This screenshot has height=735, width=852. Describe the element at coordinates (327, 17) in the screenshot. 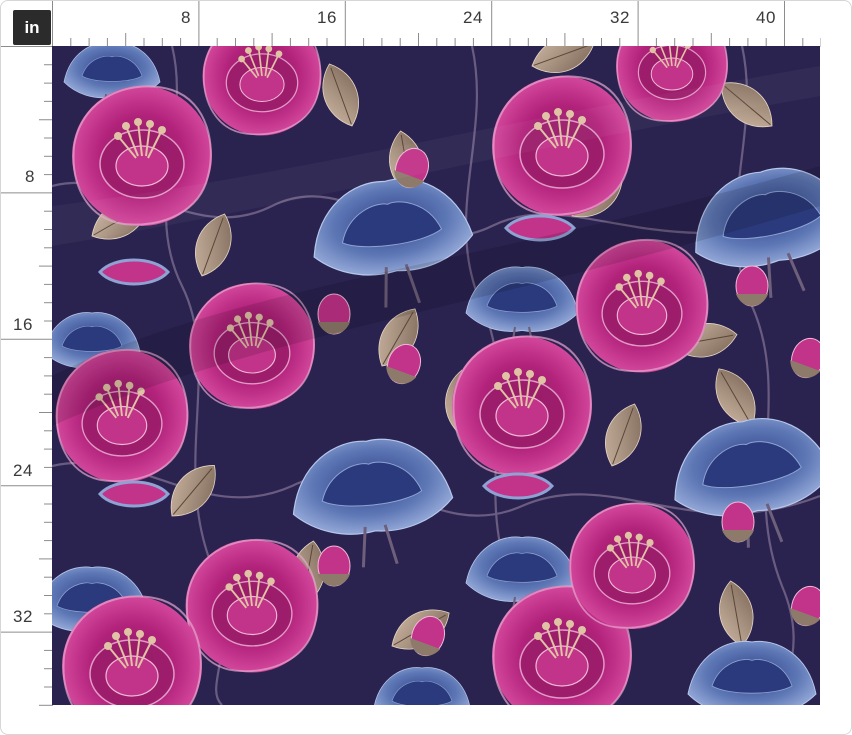

I see `top-ruler-label-16: 16` at that location.